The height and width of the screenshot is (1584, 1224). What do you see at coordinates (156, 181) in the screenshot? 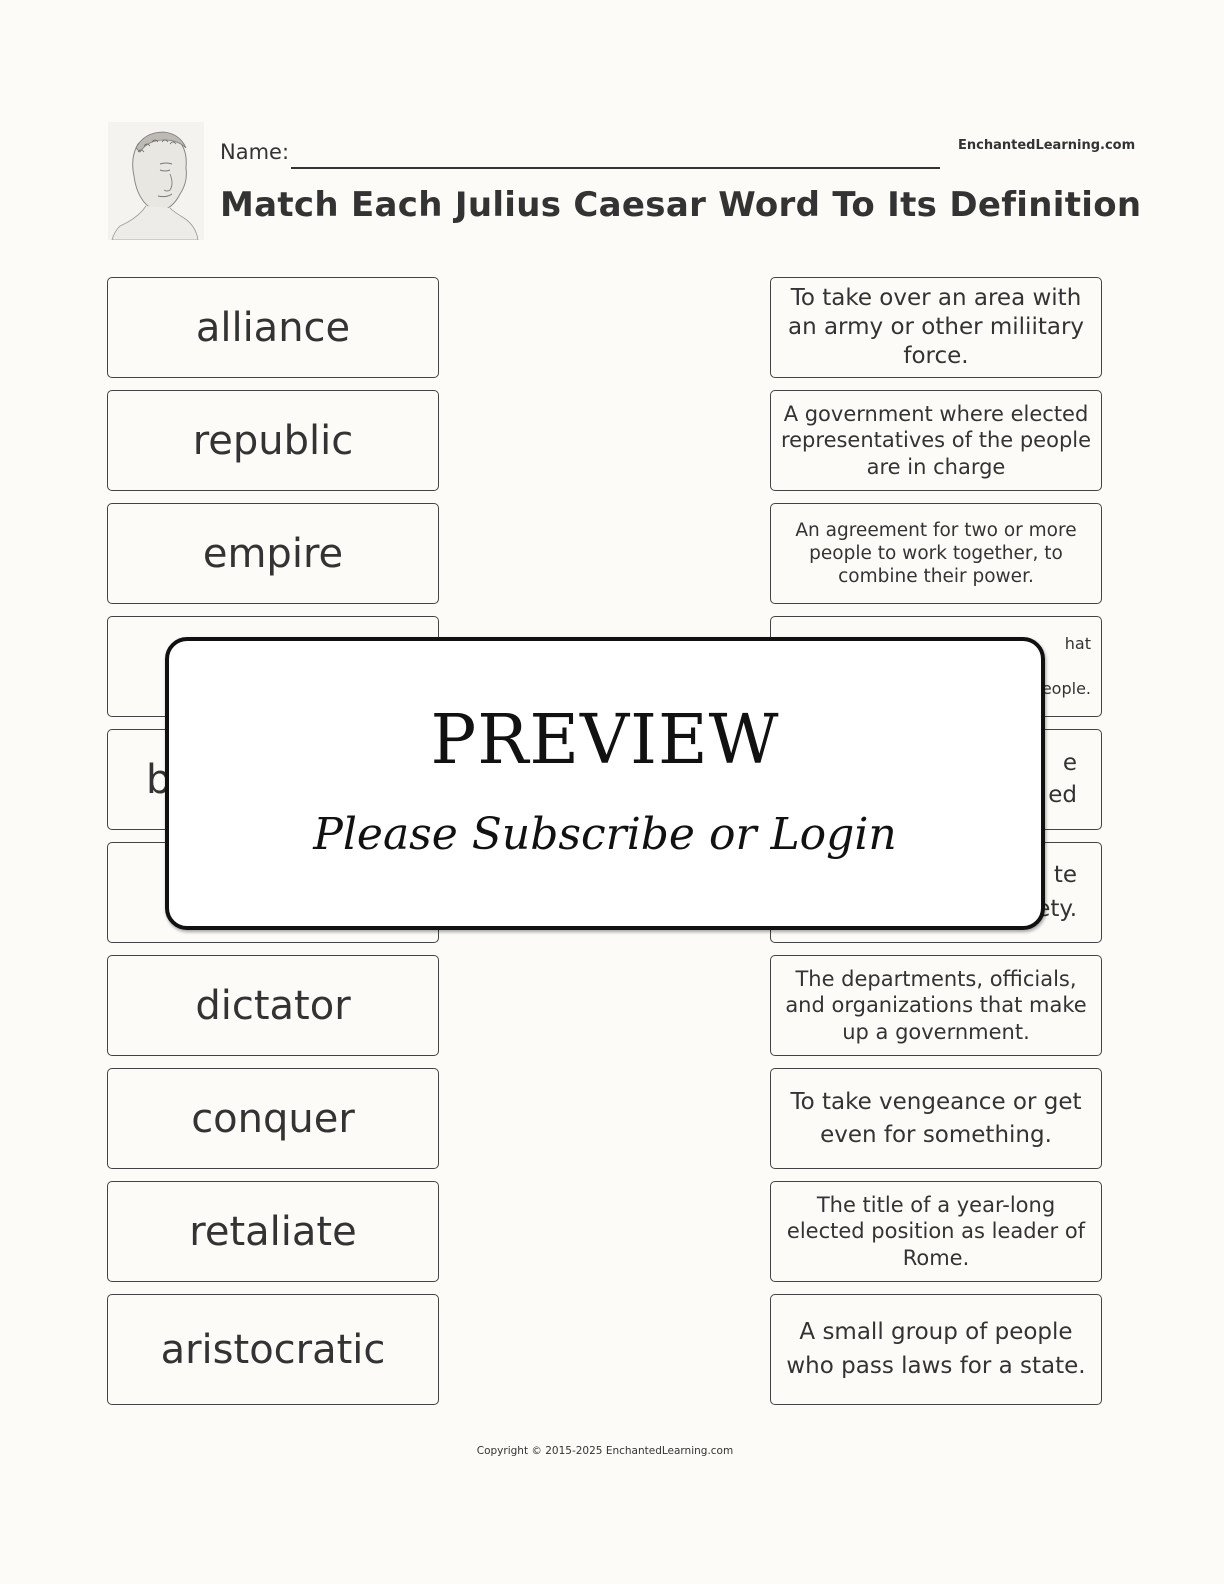
I see `julius-caesar-bust-icon` at bounding box center [156, 181].